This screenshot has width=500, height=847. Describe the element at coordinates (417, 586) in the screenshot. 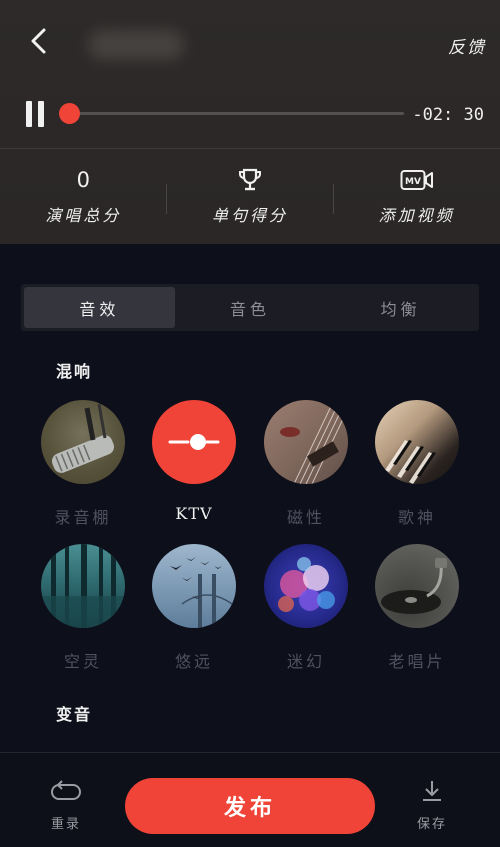

I see `record-player-image` at that location.